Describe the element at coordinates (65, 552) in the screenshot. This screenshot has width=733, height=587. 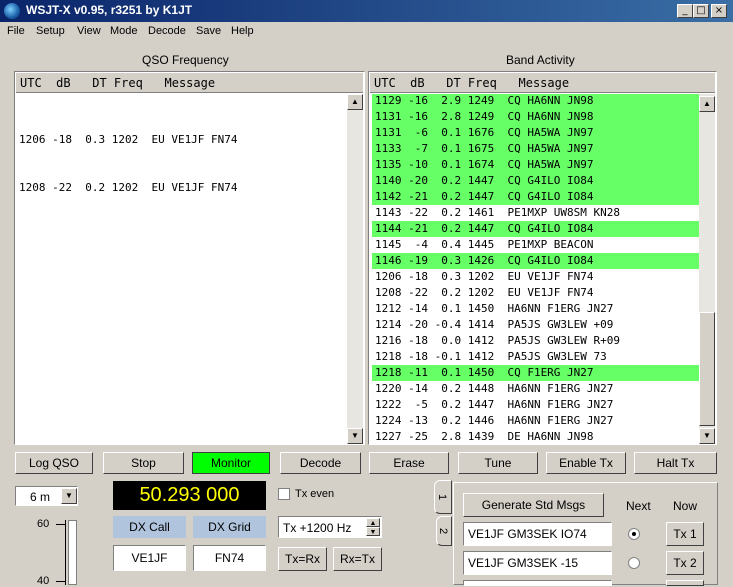
I see `meter-axis` at that location.